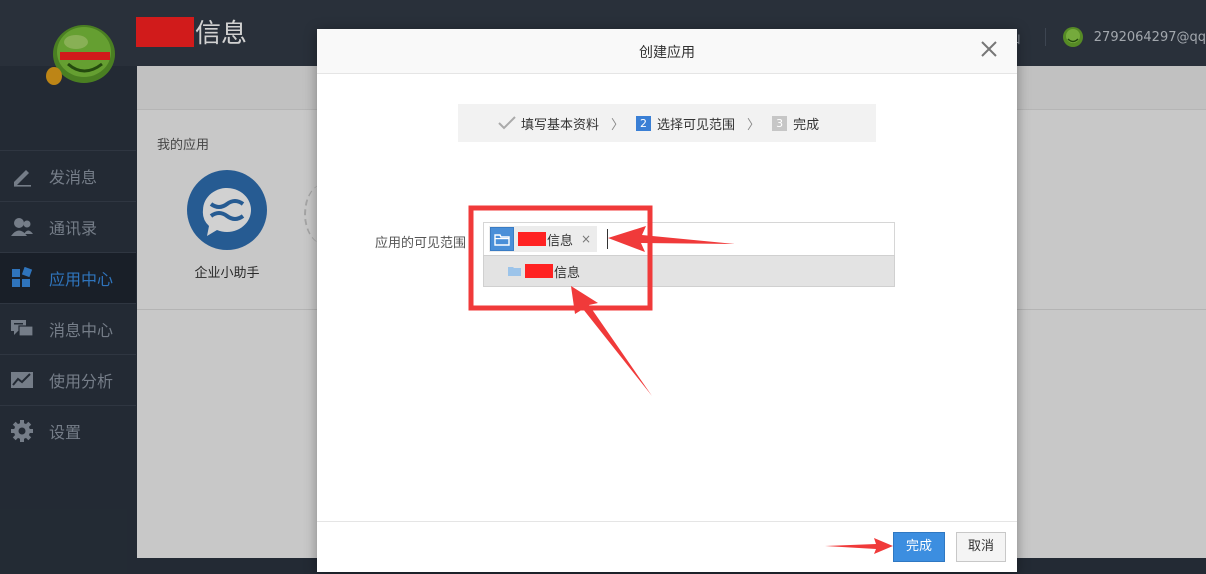 The width and height of the screenshot is (1206, 574). Describe the element at coordinates (689, 271) in the screenshot. I see `scope-suggestion-item: 信息` at that location.